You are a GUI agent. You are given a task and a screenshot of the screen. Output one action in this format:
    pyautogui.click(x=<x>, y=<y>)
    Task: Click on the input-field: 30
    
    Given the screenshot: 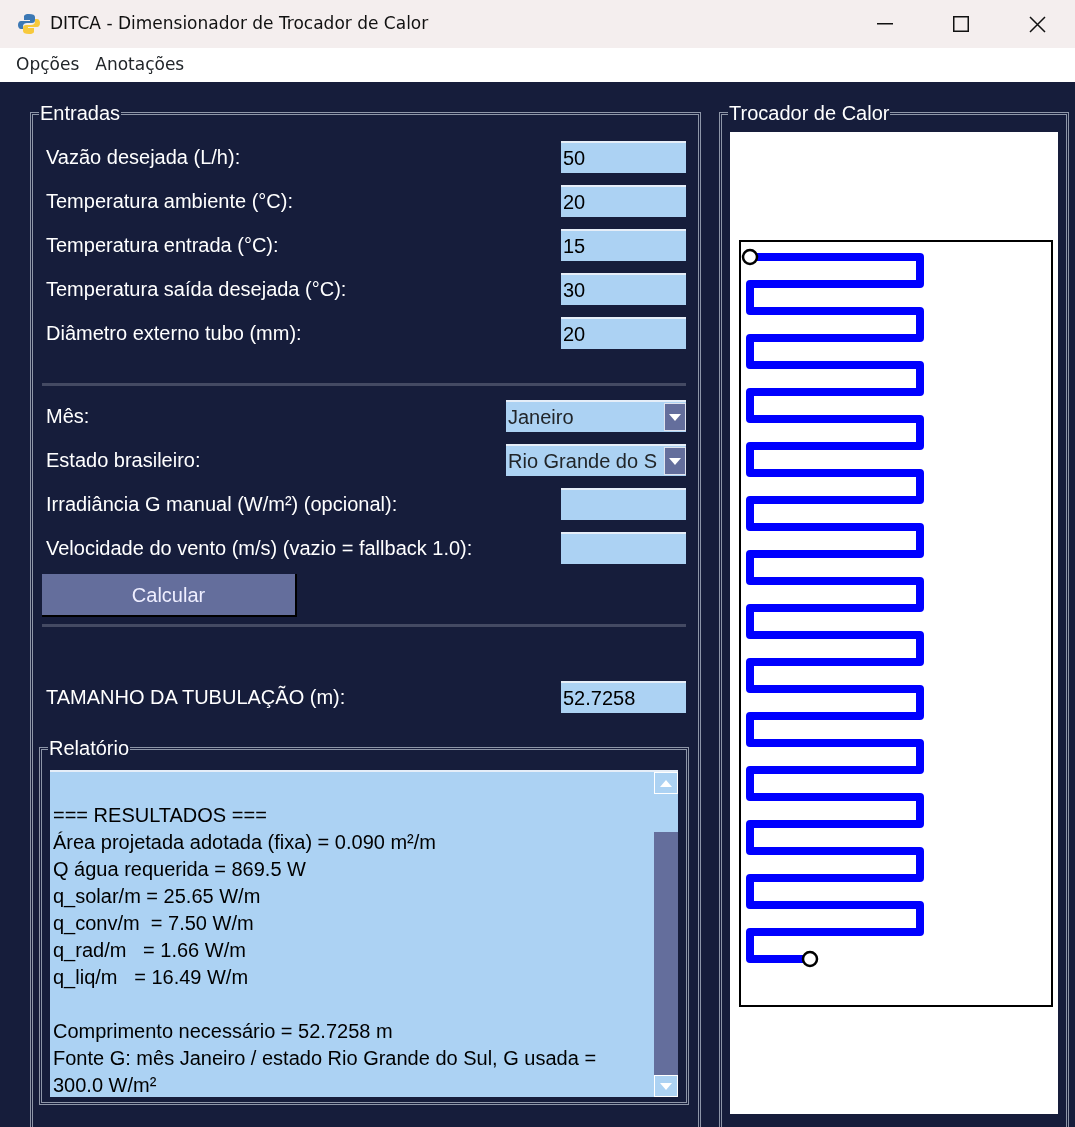 What is the action you would take?
    pyautogui.click(x=623, y=289)
    